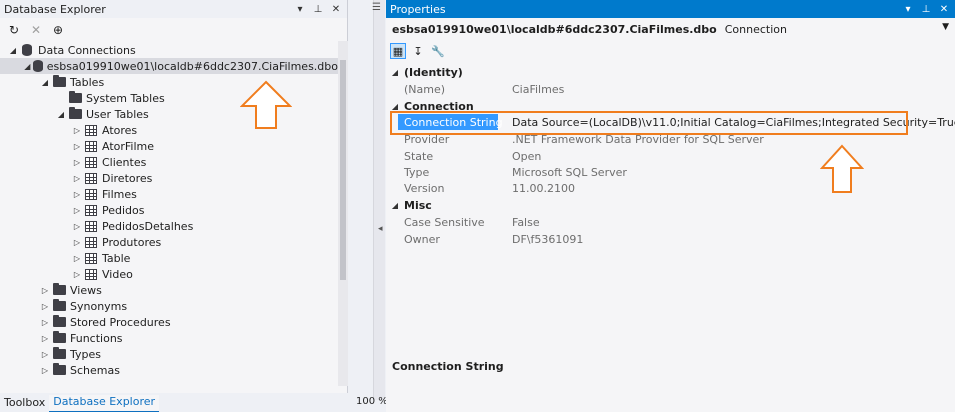  I want to click on properties-toolbar: ▦ ↧ 🔧, so click(418, 51).